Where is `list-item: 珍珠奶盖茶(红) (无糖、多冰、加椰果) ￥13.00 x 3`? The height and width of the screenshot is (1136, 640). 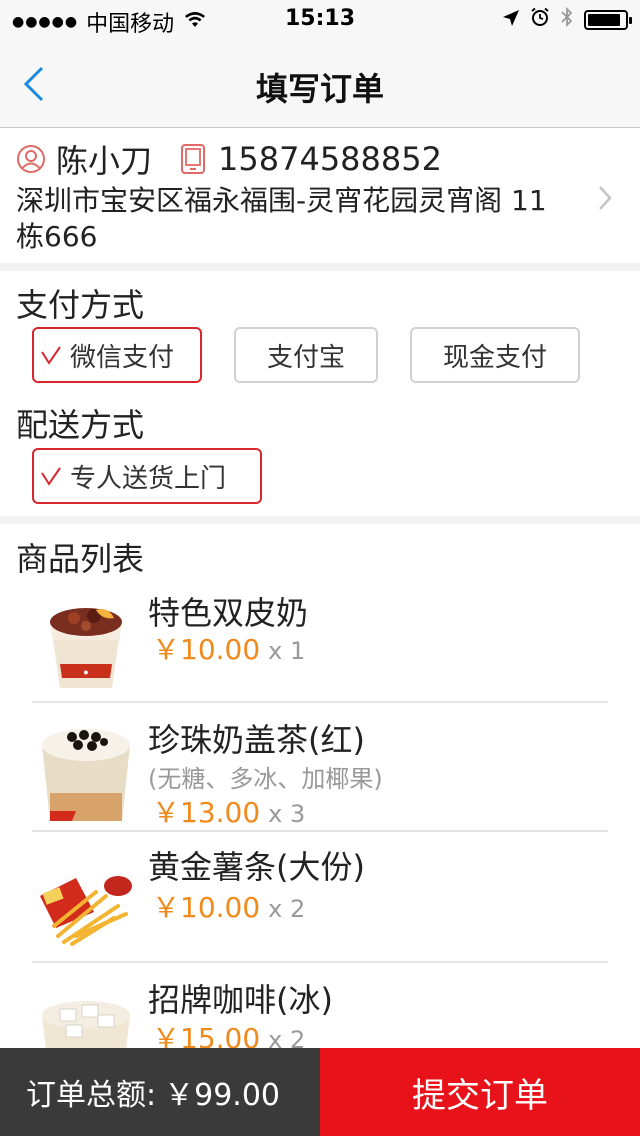
list-item: 珍珠奶盖茶(红) (无糖、多冰、加椰果) ￥13.00 x 3 is located at coordinates (320, 767).